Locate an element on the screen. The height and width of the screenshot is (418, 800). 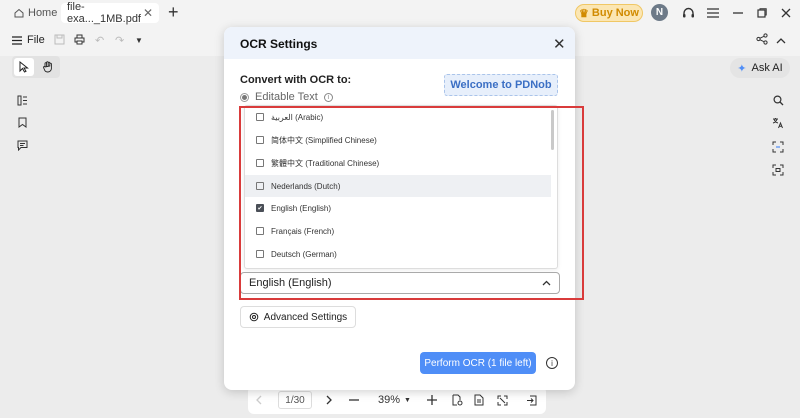
perform-ocr-button: Perform OCR (1 file left) is located at coordinates (478, 363).